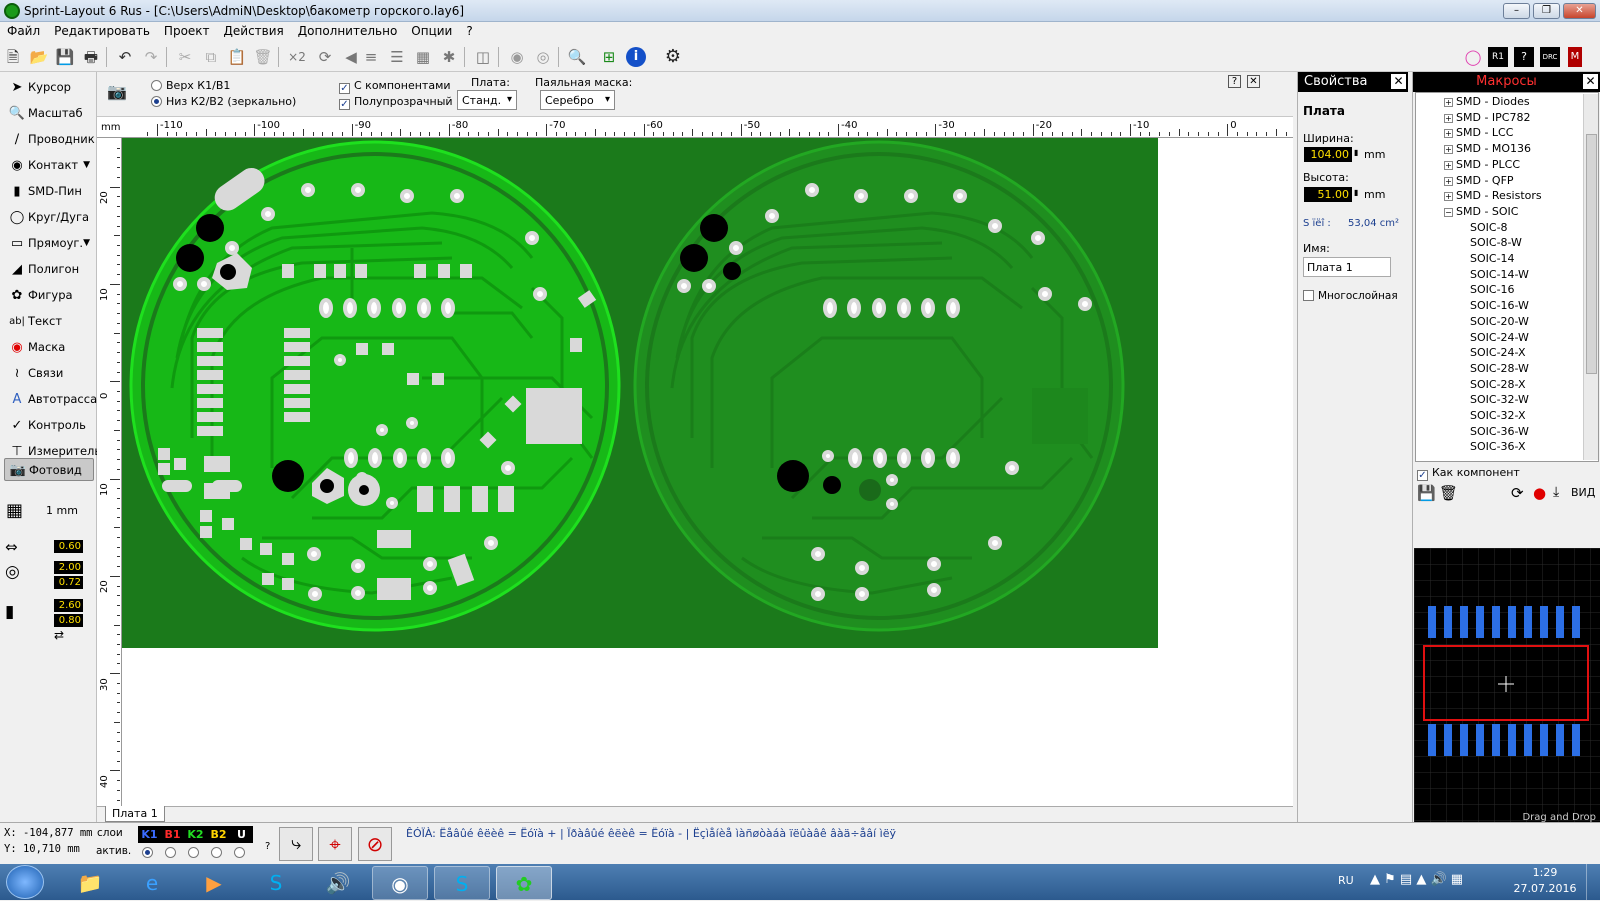 This screenshot has height=901, width=1600. Describe the element at coordinates (1479, 180) in the screenshot. I see `macro-folder: + SMD - QFP` at that location.